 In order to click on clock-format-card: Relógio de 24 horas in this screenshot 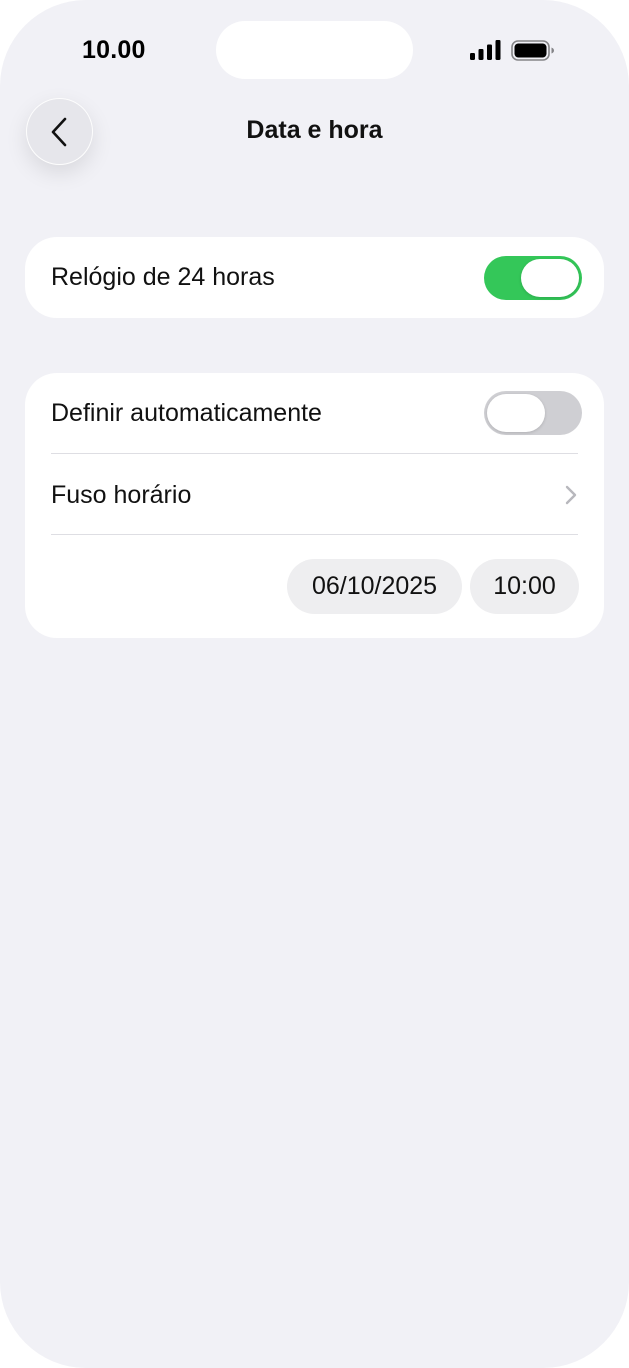, I will do `click(314, 277)`.